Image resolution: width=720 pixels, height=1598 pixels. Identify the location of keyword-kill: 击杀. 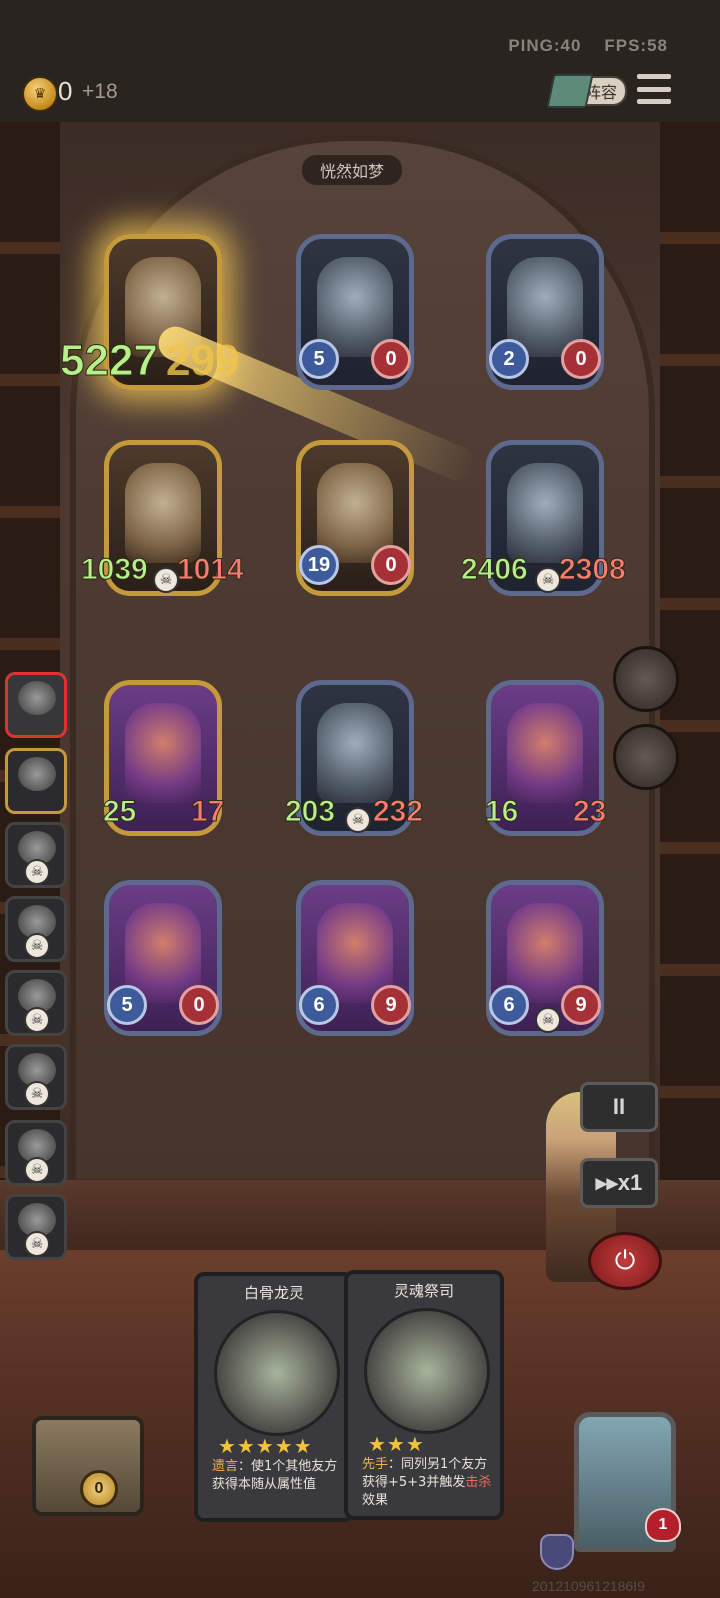
(478, 1482).